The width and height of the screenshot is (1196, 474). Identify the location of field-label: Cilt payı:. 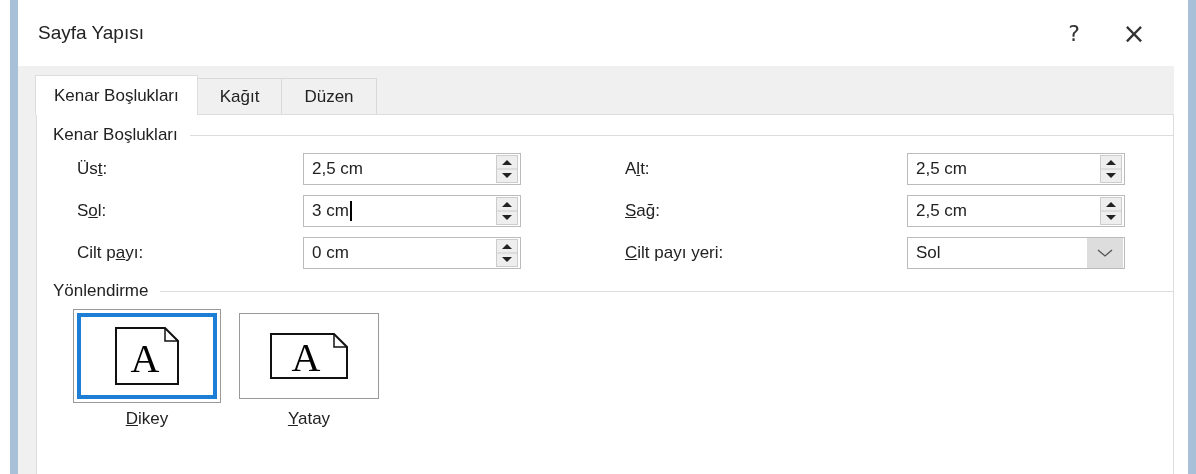
(111, 253).